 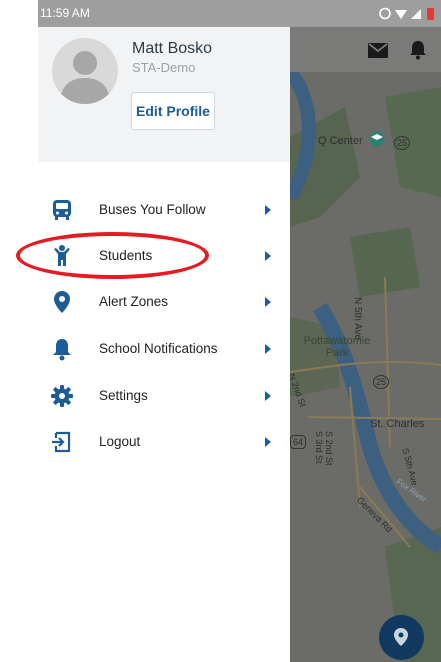 What do you see at coordinates (123, 395) in the screenshot?
I see `menu-label: Settings` at bounding box center [123, 395].